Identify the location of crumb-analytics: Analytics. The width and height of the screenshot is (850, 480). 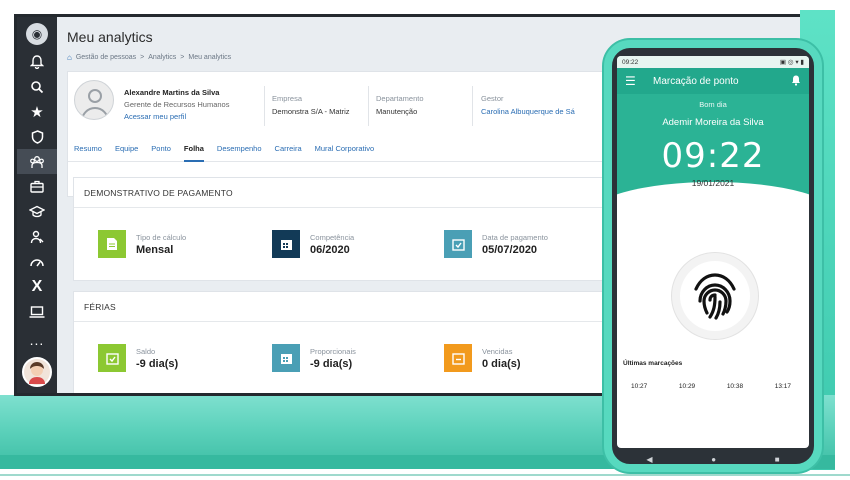
(162, 57).